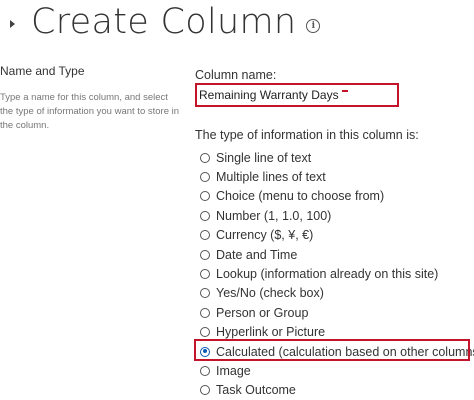 Image resolution: width=474 pixels, height=400 pixels. I want to click on type-option-label: Number (1, 1.0, 100), so click(274, 215).